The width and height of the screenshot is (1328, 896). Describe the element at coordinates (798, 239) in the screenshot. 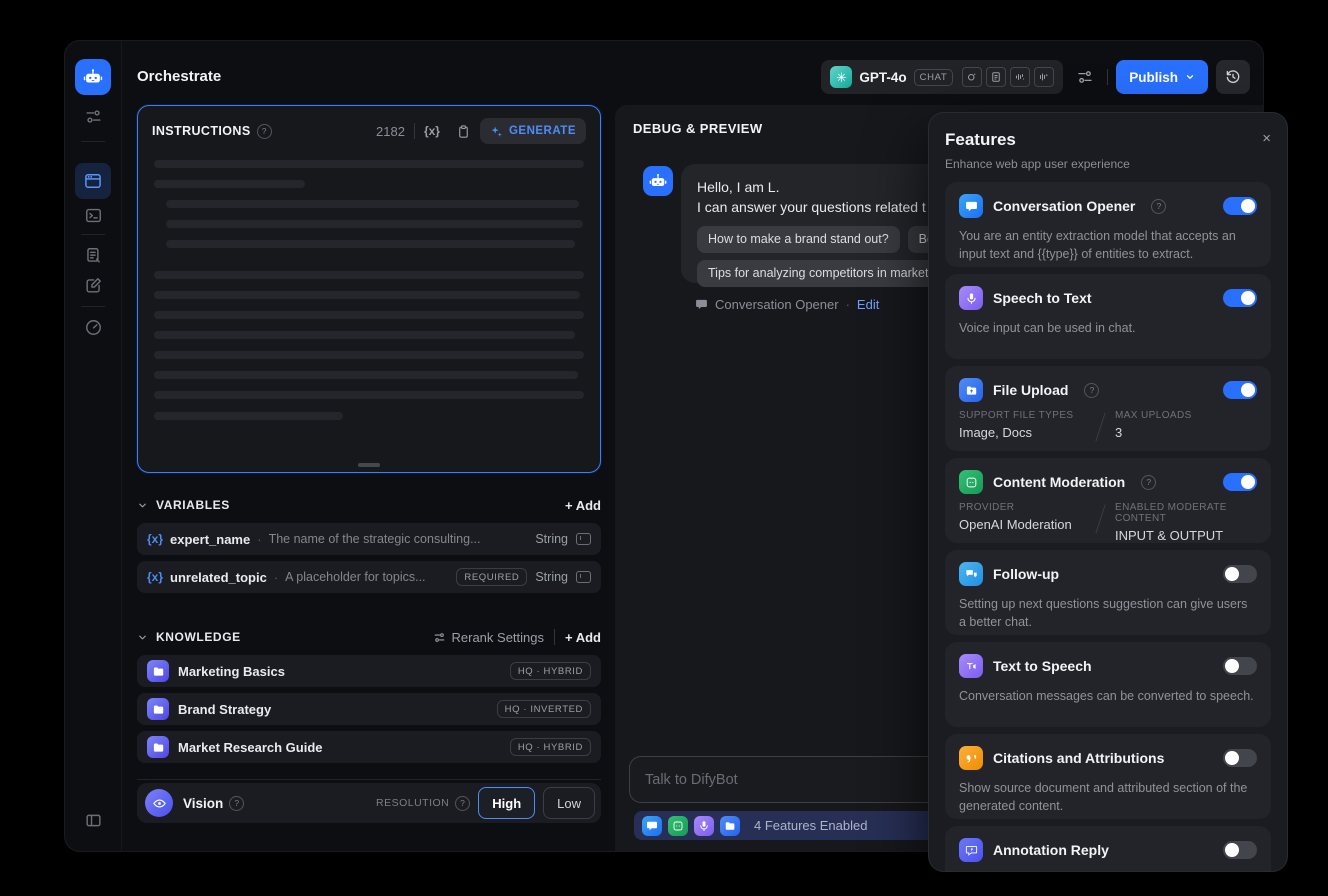

I see `suggested-question-chip: How to make a brand stand out?` at that location.